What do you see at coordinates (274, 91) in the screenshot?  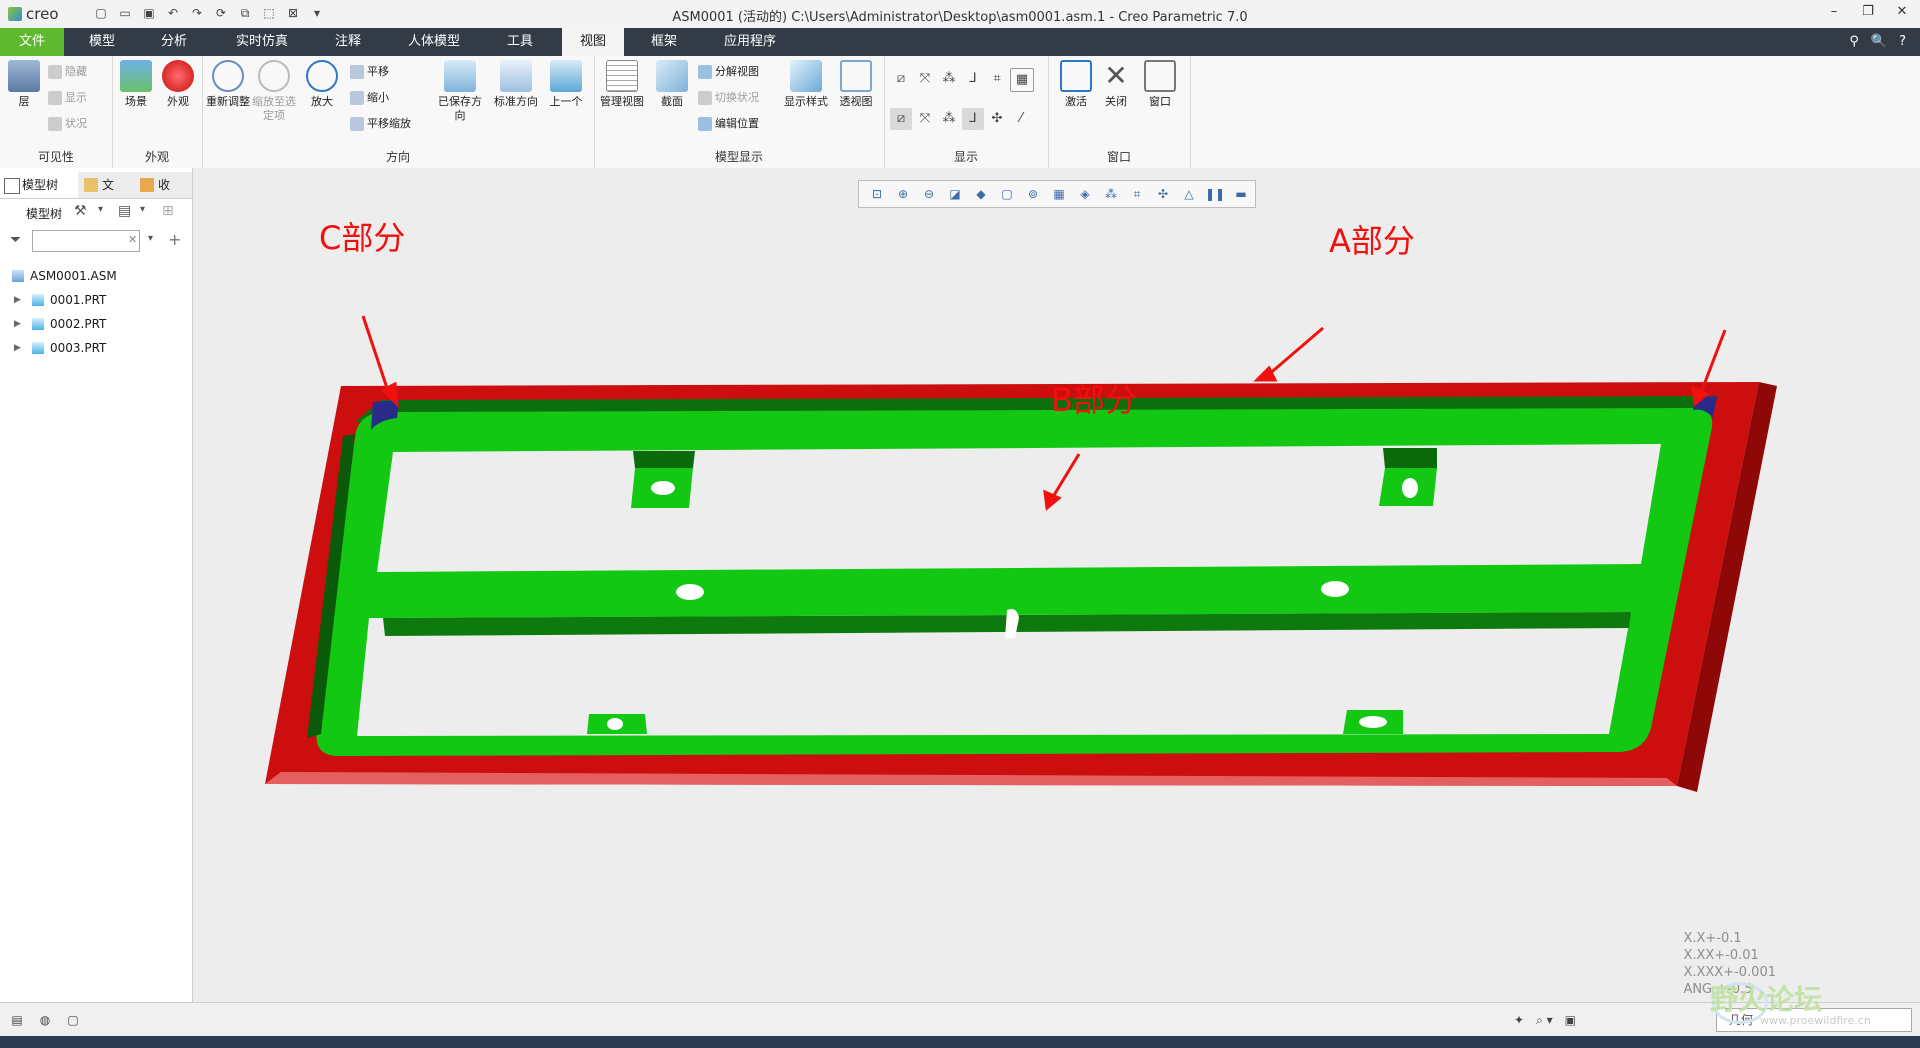 I see `zoom-to-selected-button: 缩放至选定项` at bounding box center [274, 91].